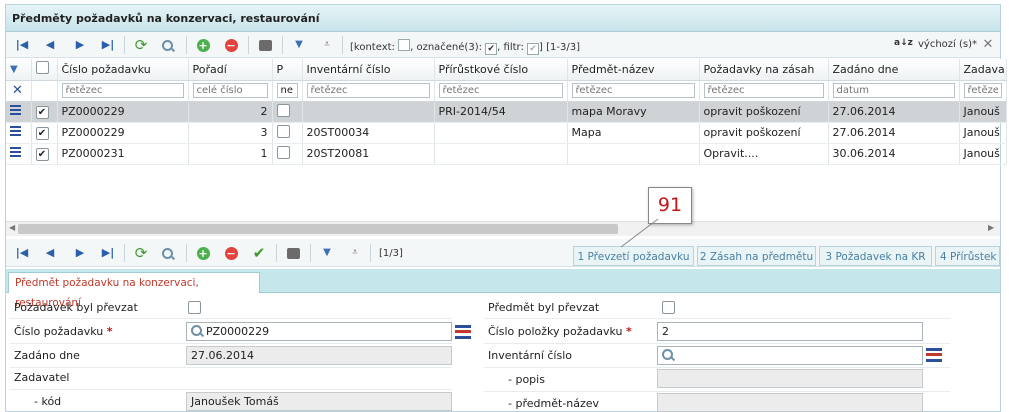 The width and height of the screenshot is (1009, 412). What do you see at coordinates (122, 90) in the screenshot?
I see `filter-cislo-input` at bounding box center [122, 90].